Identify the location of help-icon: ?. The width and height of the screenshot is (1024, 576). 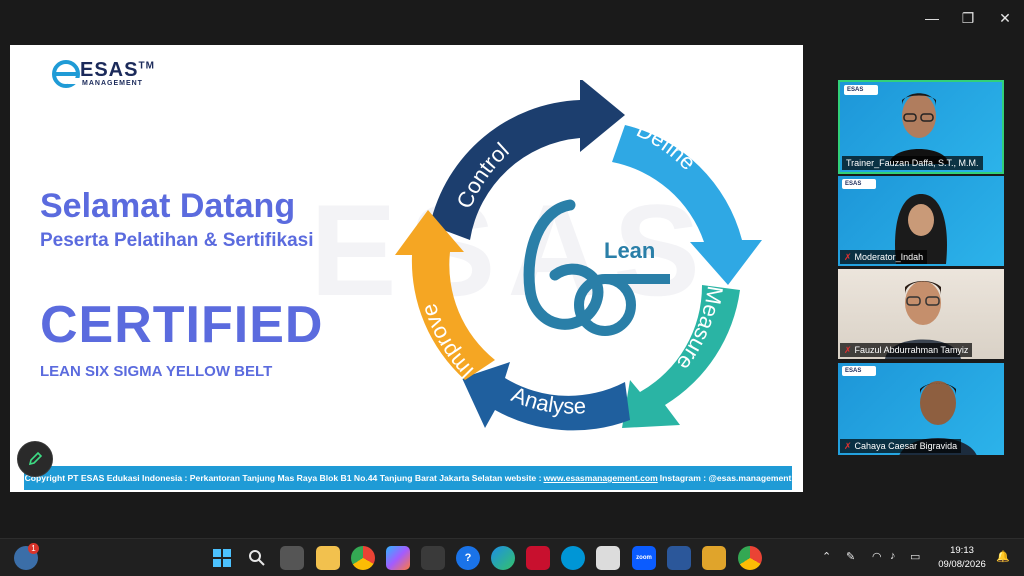
(468, 558).